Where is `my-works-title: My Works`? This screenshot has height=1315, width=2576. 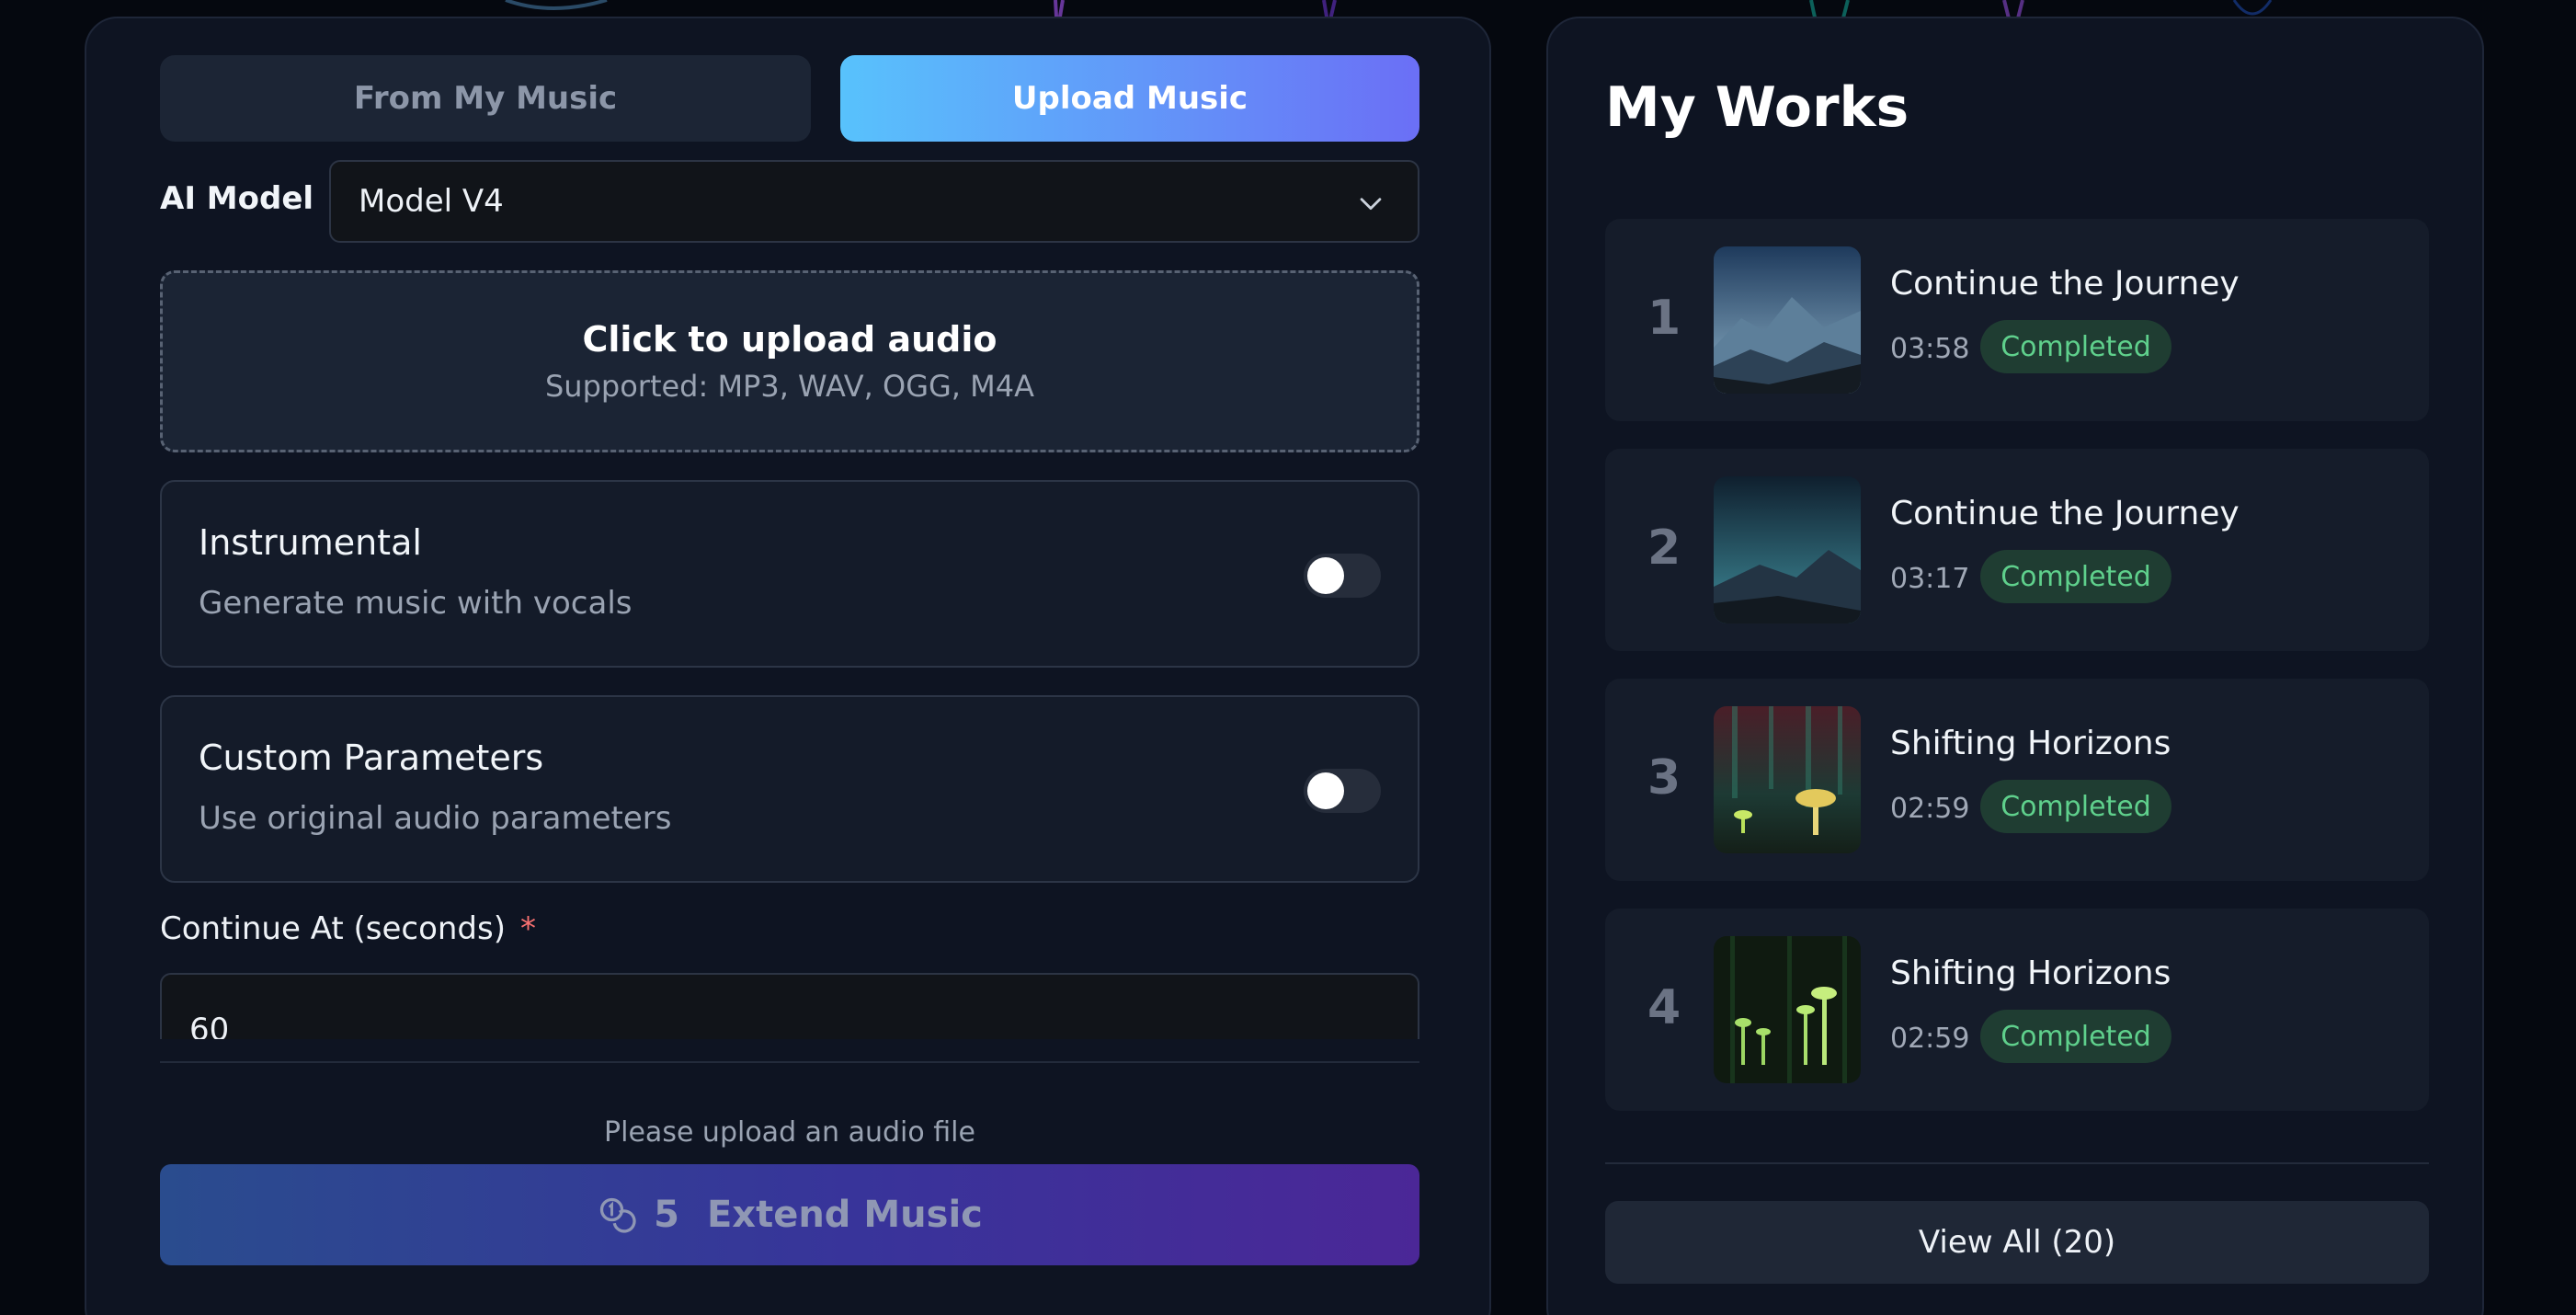 my-works-title: My Works is located at coordinates (1757, 107).